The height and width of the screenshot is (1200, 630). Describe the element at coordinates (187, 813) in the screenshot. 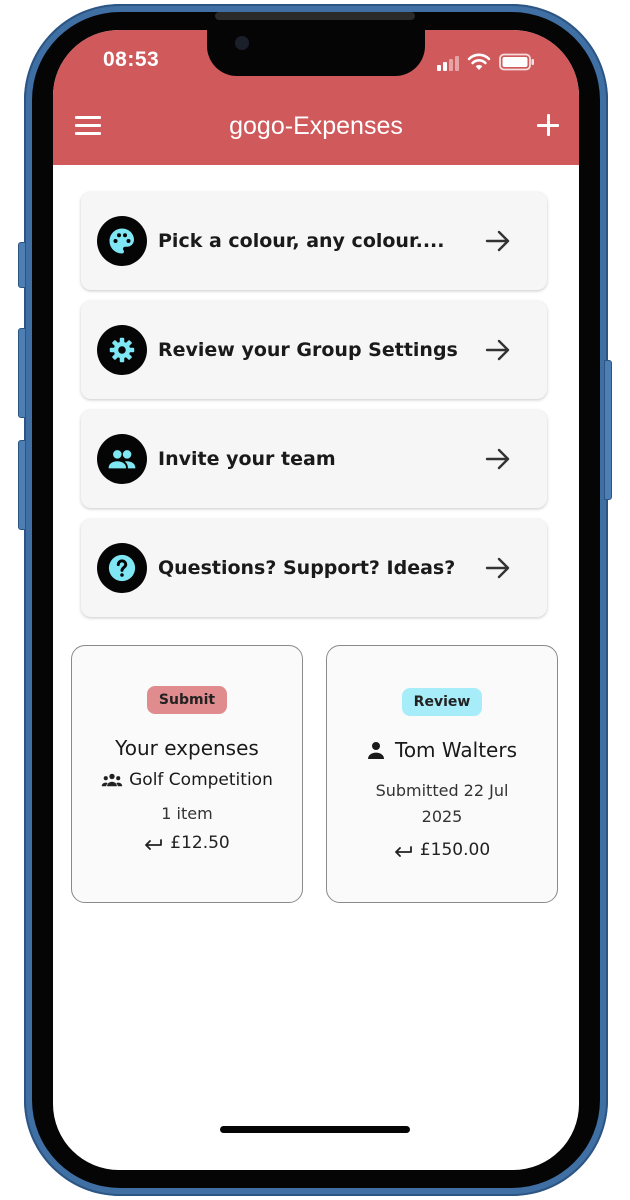

I see `item-count: 1 item` at that location.